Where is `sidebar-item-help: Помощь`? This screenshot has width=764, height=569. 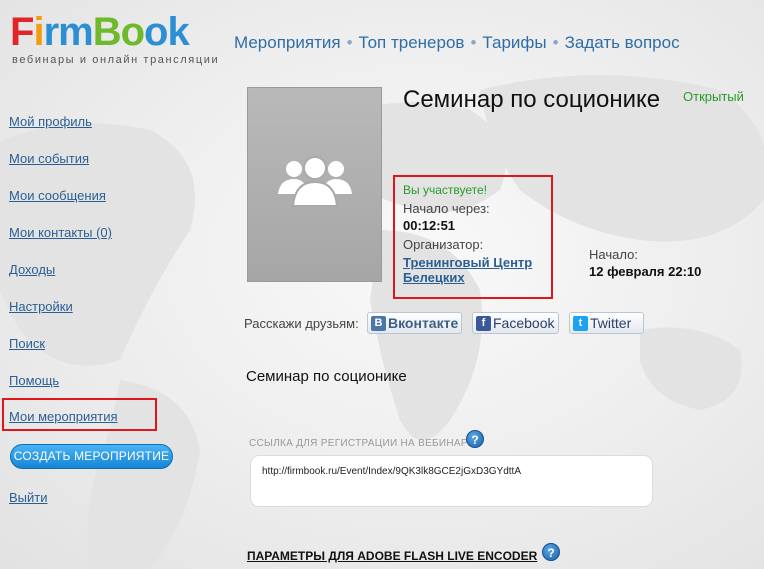 sidebar-item-help: Помощь is located at coordinates (34, 380).